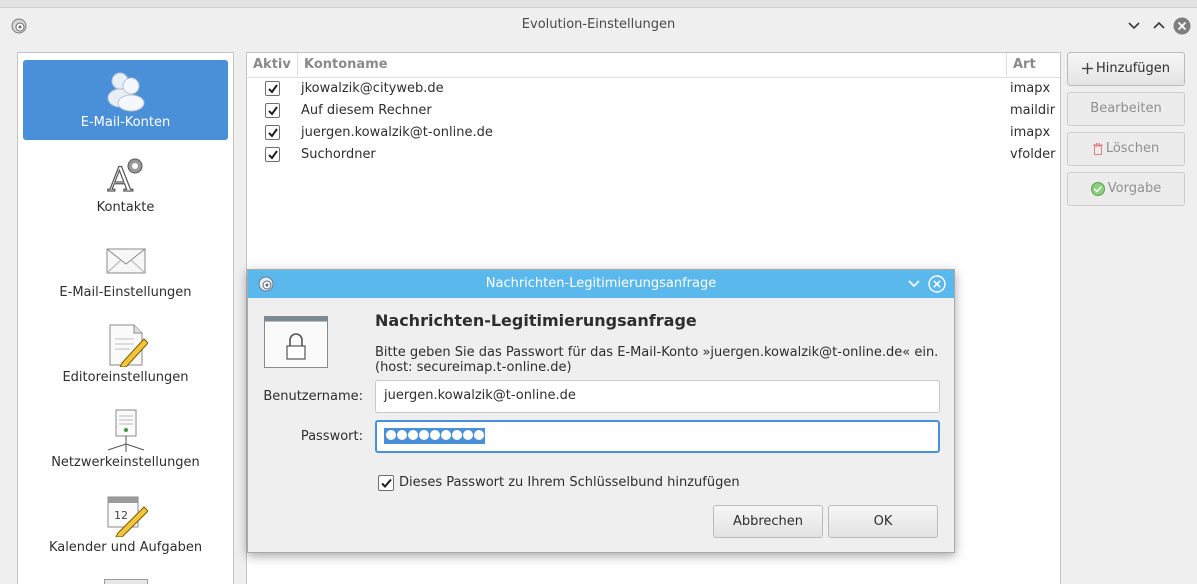  What do you see at coordinates (473, 367) in the screenshot?
I see `dialog-message-host: (host: secureimap.t-online.de)` at bounding box center [473, 367].